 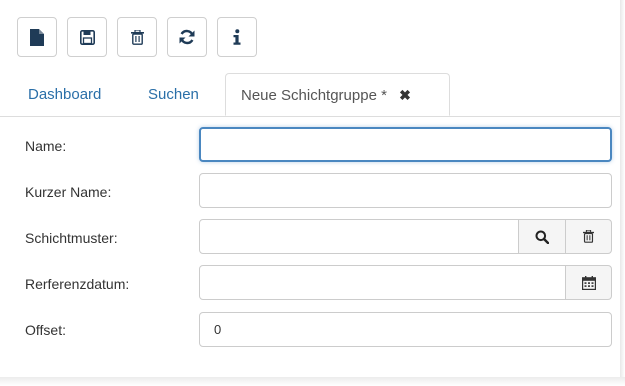 I want to click on refresh-button, so click(x=187, y=37).